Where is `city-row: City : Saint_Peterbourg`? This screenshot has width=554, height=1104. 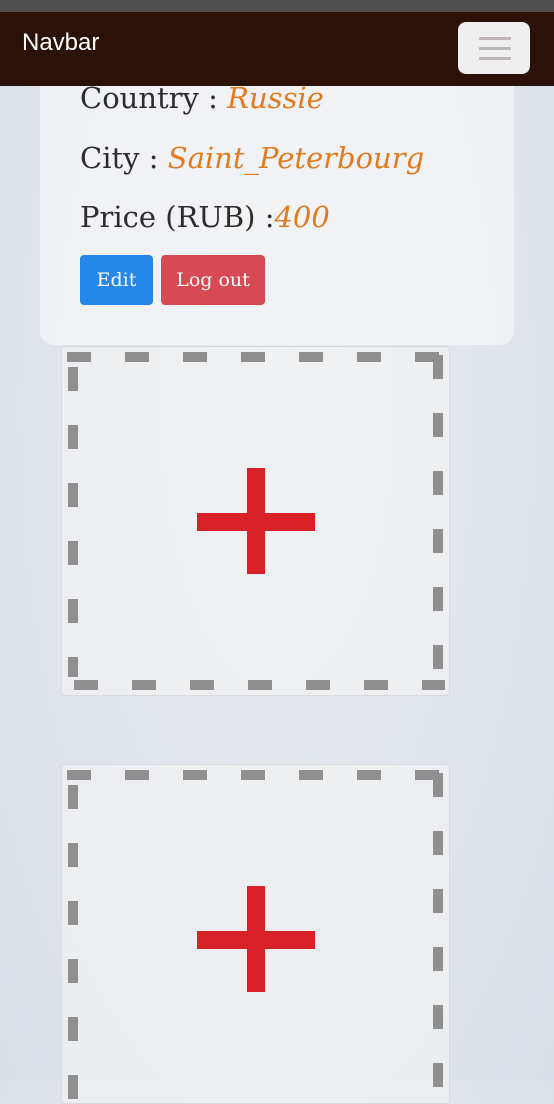 city-row: City : Saint_Peterbourg is located at coordinates (252, 158).